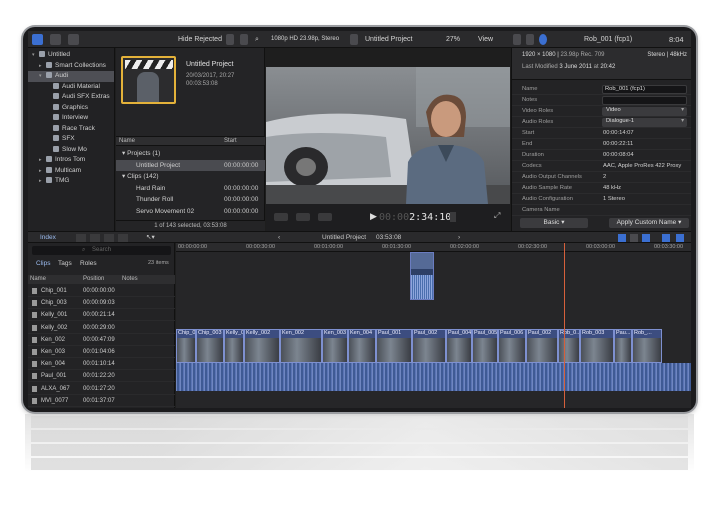 Image resolution: width=720 pixels, height=514 pixels. Describe the element at coordinates (71, 129) in the screenshot. I see `library-item: Race Track` at that location.